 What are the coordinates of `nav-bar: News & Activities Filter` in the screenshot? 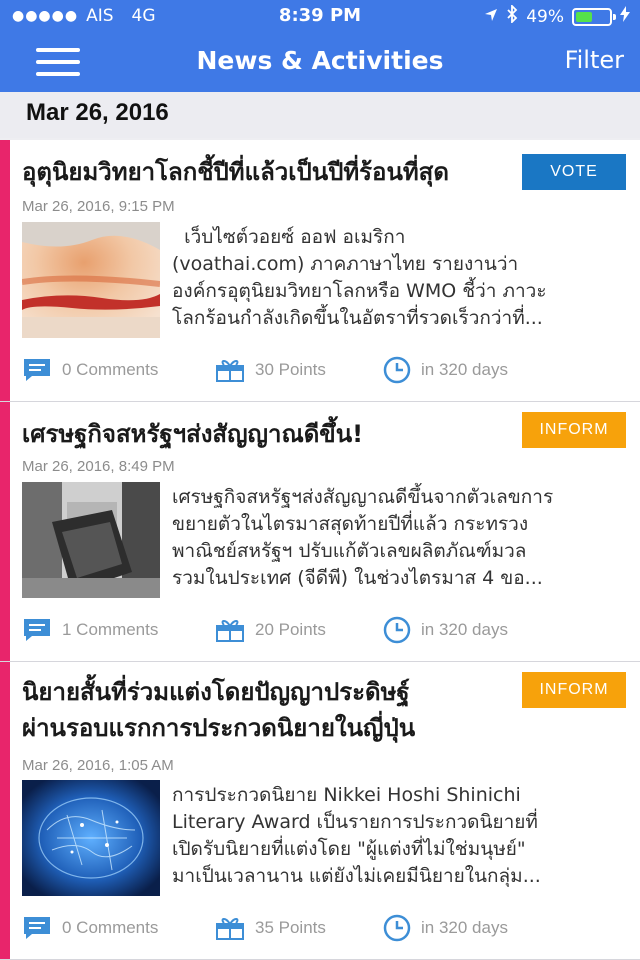 It's located at (320, 62).